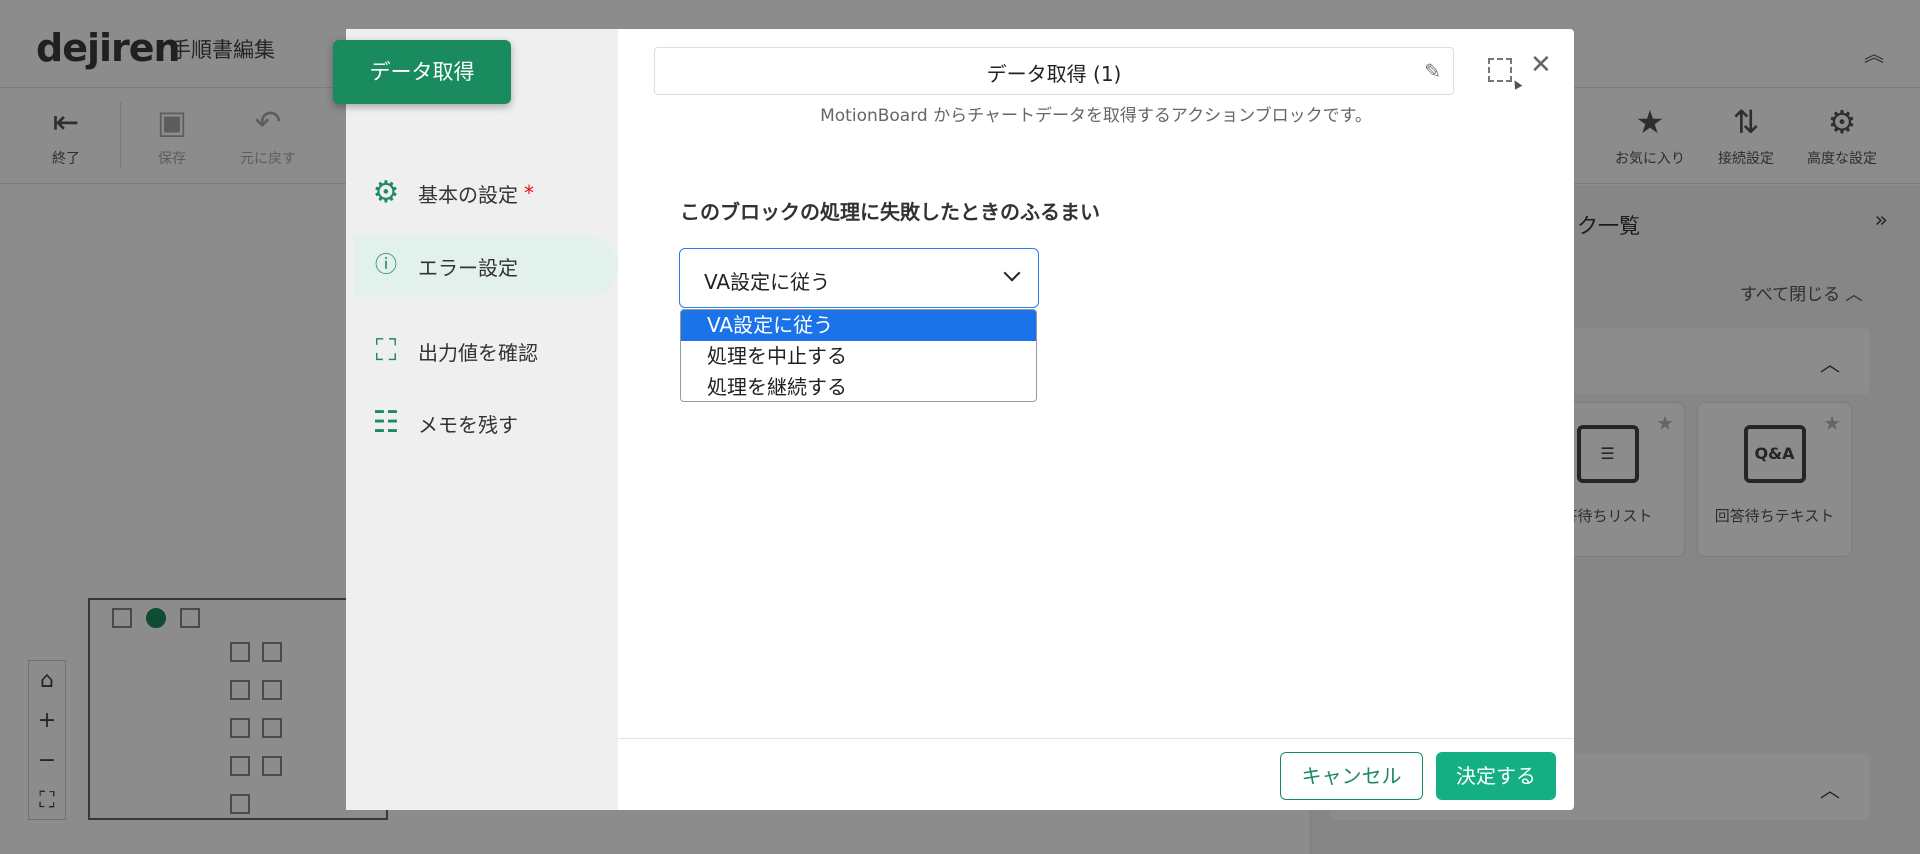 The height and width of the screenshot is (854, 1920). I want to click on error-behavior-select: VA設定に従う, so click(859, 278).